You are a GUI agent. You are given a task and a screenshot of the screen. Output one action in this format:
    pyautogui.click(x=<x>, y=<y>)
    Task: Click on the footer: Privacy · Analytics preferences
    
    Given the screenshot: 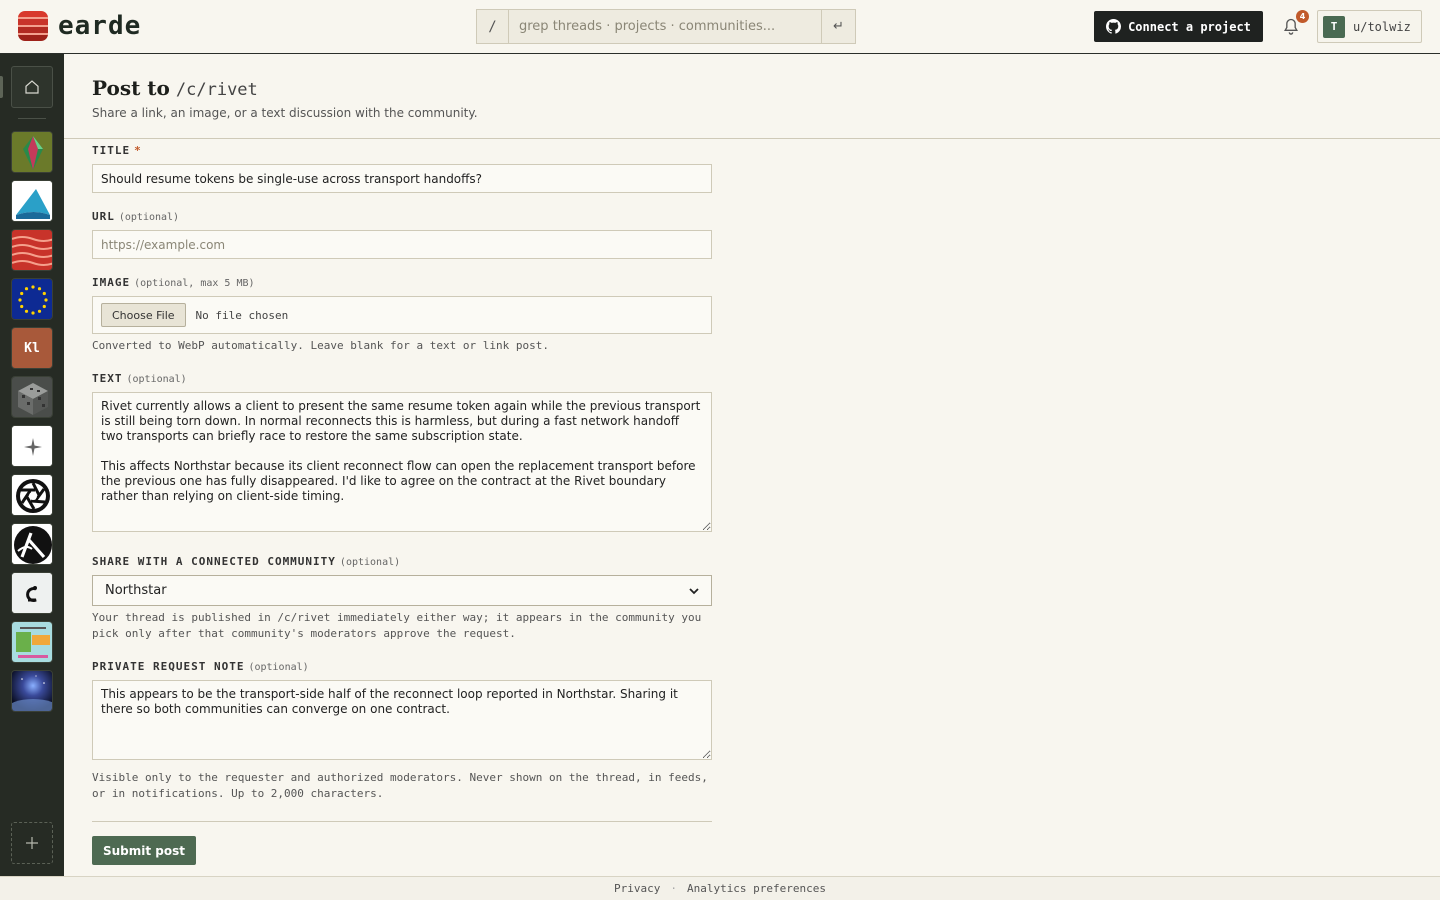 What is the action you would take?
    pyautogui.click(x=720, y=888)
    